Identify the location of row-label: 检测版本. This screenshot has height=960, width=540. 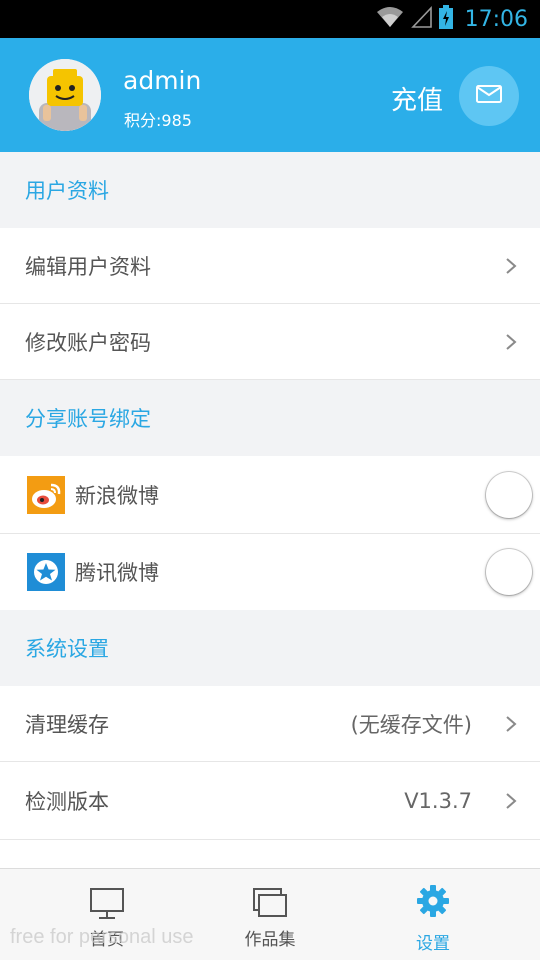
(67, 801).